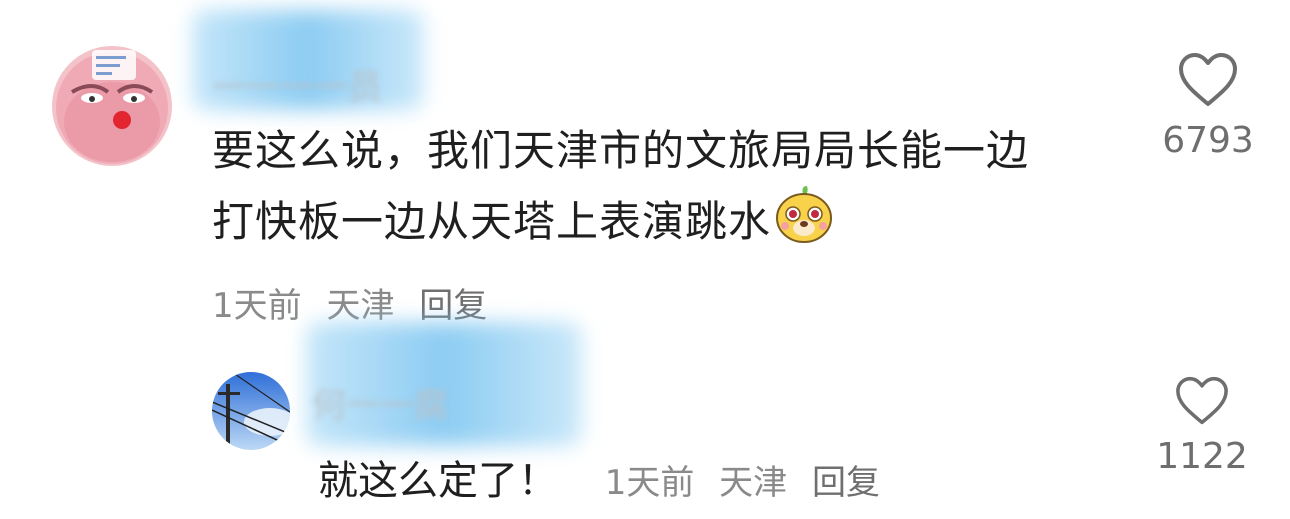 This screenshot has width=1290, height=519. I want to click on comment-meta: 1天前 天津 回复, so click(356, 302).